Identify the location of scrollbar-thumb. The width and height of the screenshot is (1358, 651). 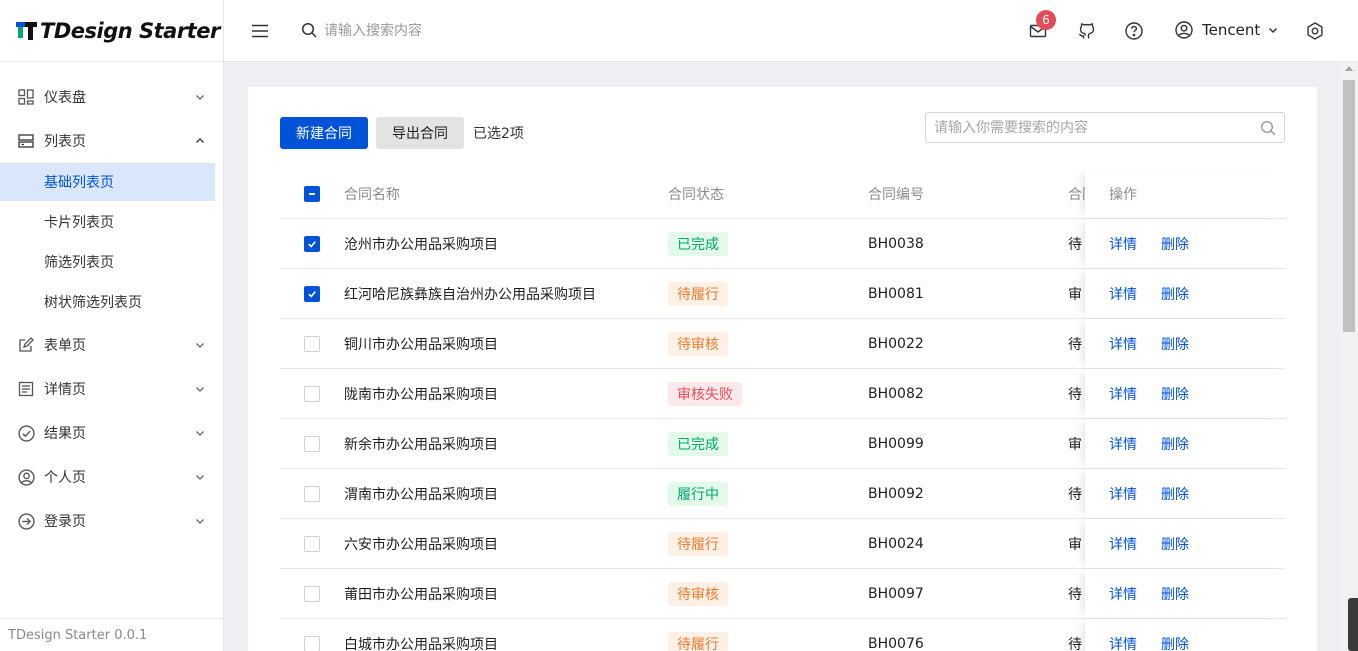
(1349, 206).